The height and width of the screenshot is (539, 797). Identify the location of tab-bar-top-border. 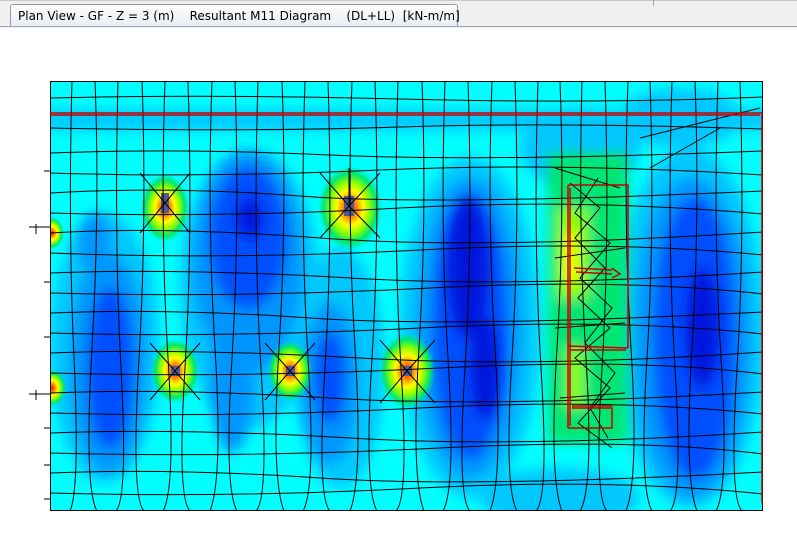
(398, 0).